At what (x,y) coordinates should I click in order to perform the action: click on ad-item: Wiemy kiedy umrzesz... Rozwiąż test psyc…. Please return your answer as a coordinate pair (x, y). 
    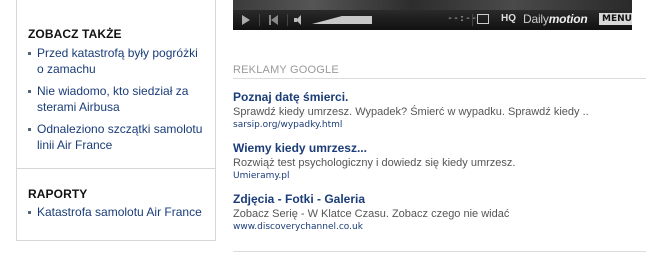
    Looking at the image, I should click on (439, 161).